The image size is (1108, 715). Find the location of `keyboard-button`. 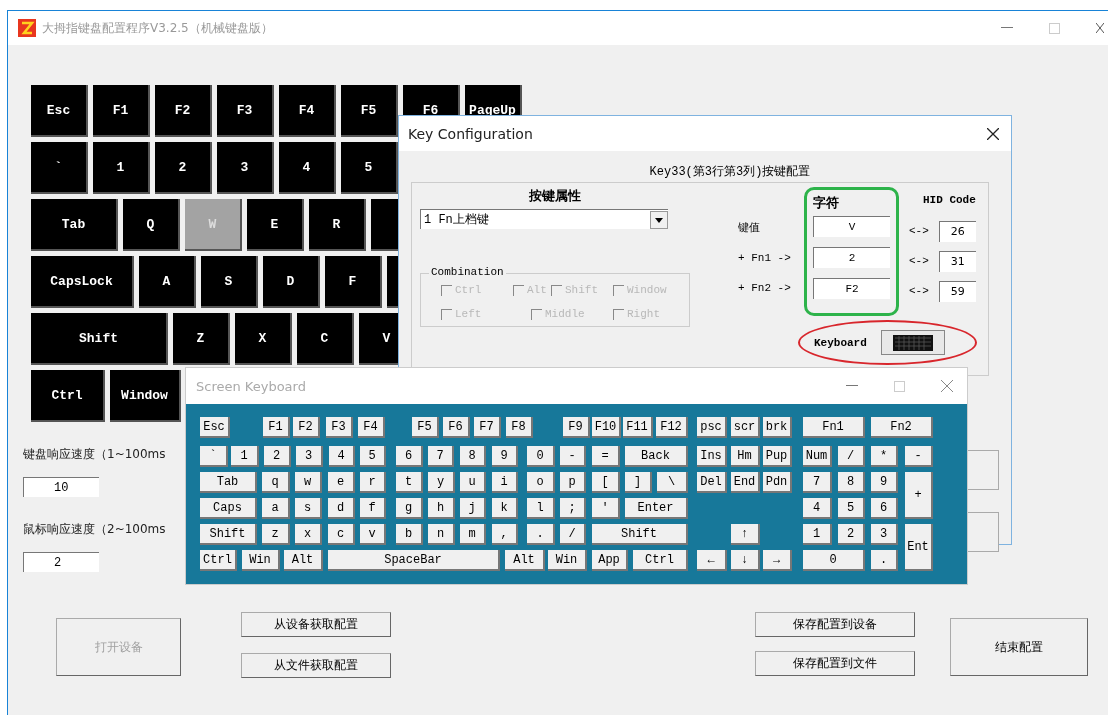

keyboard-button is located at coordinates (912, 342).